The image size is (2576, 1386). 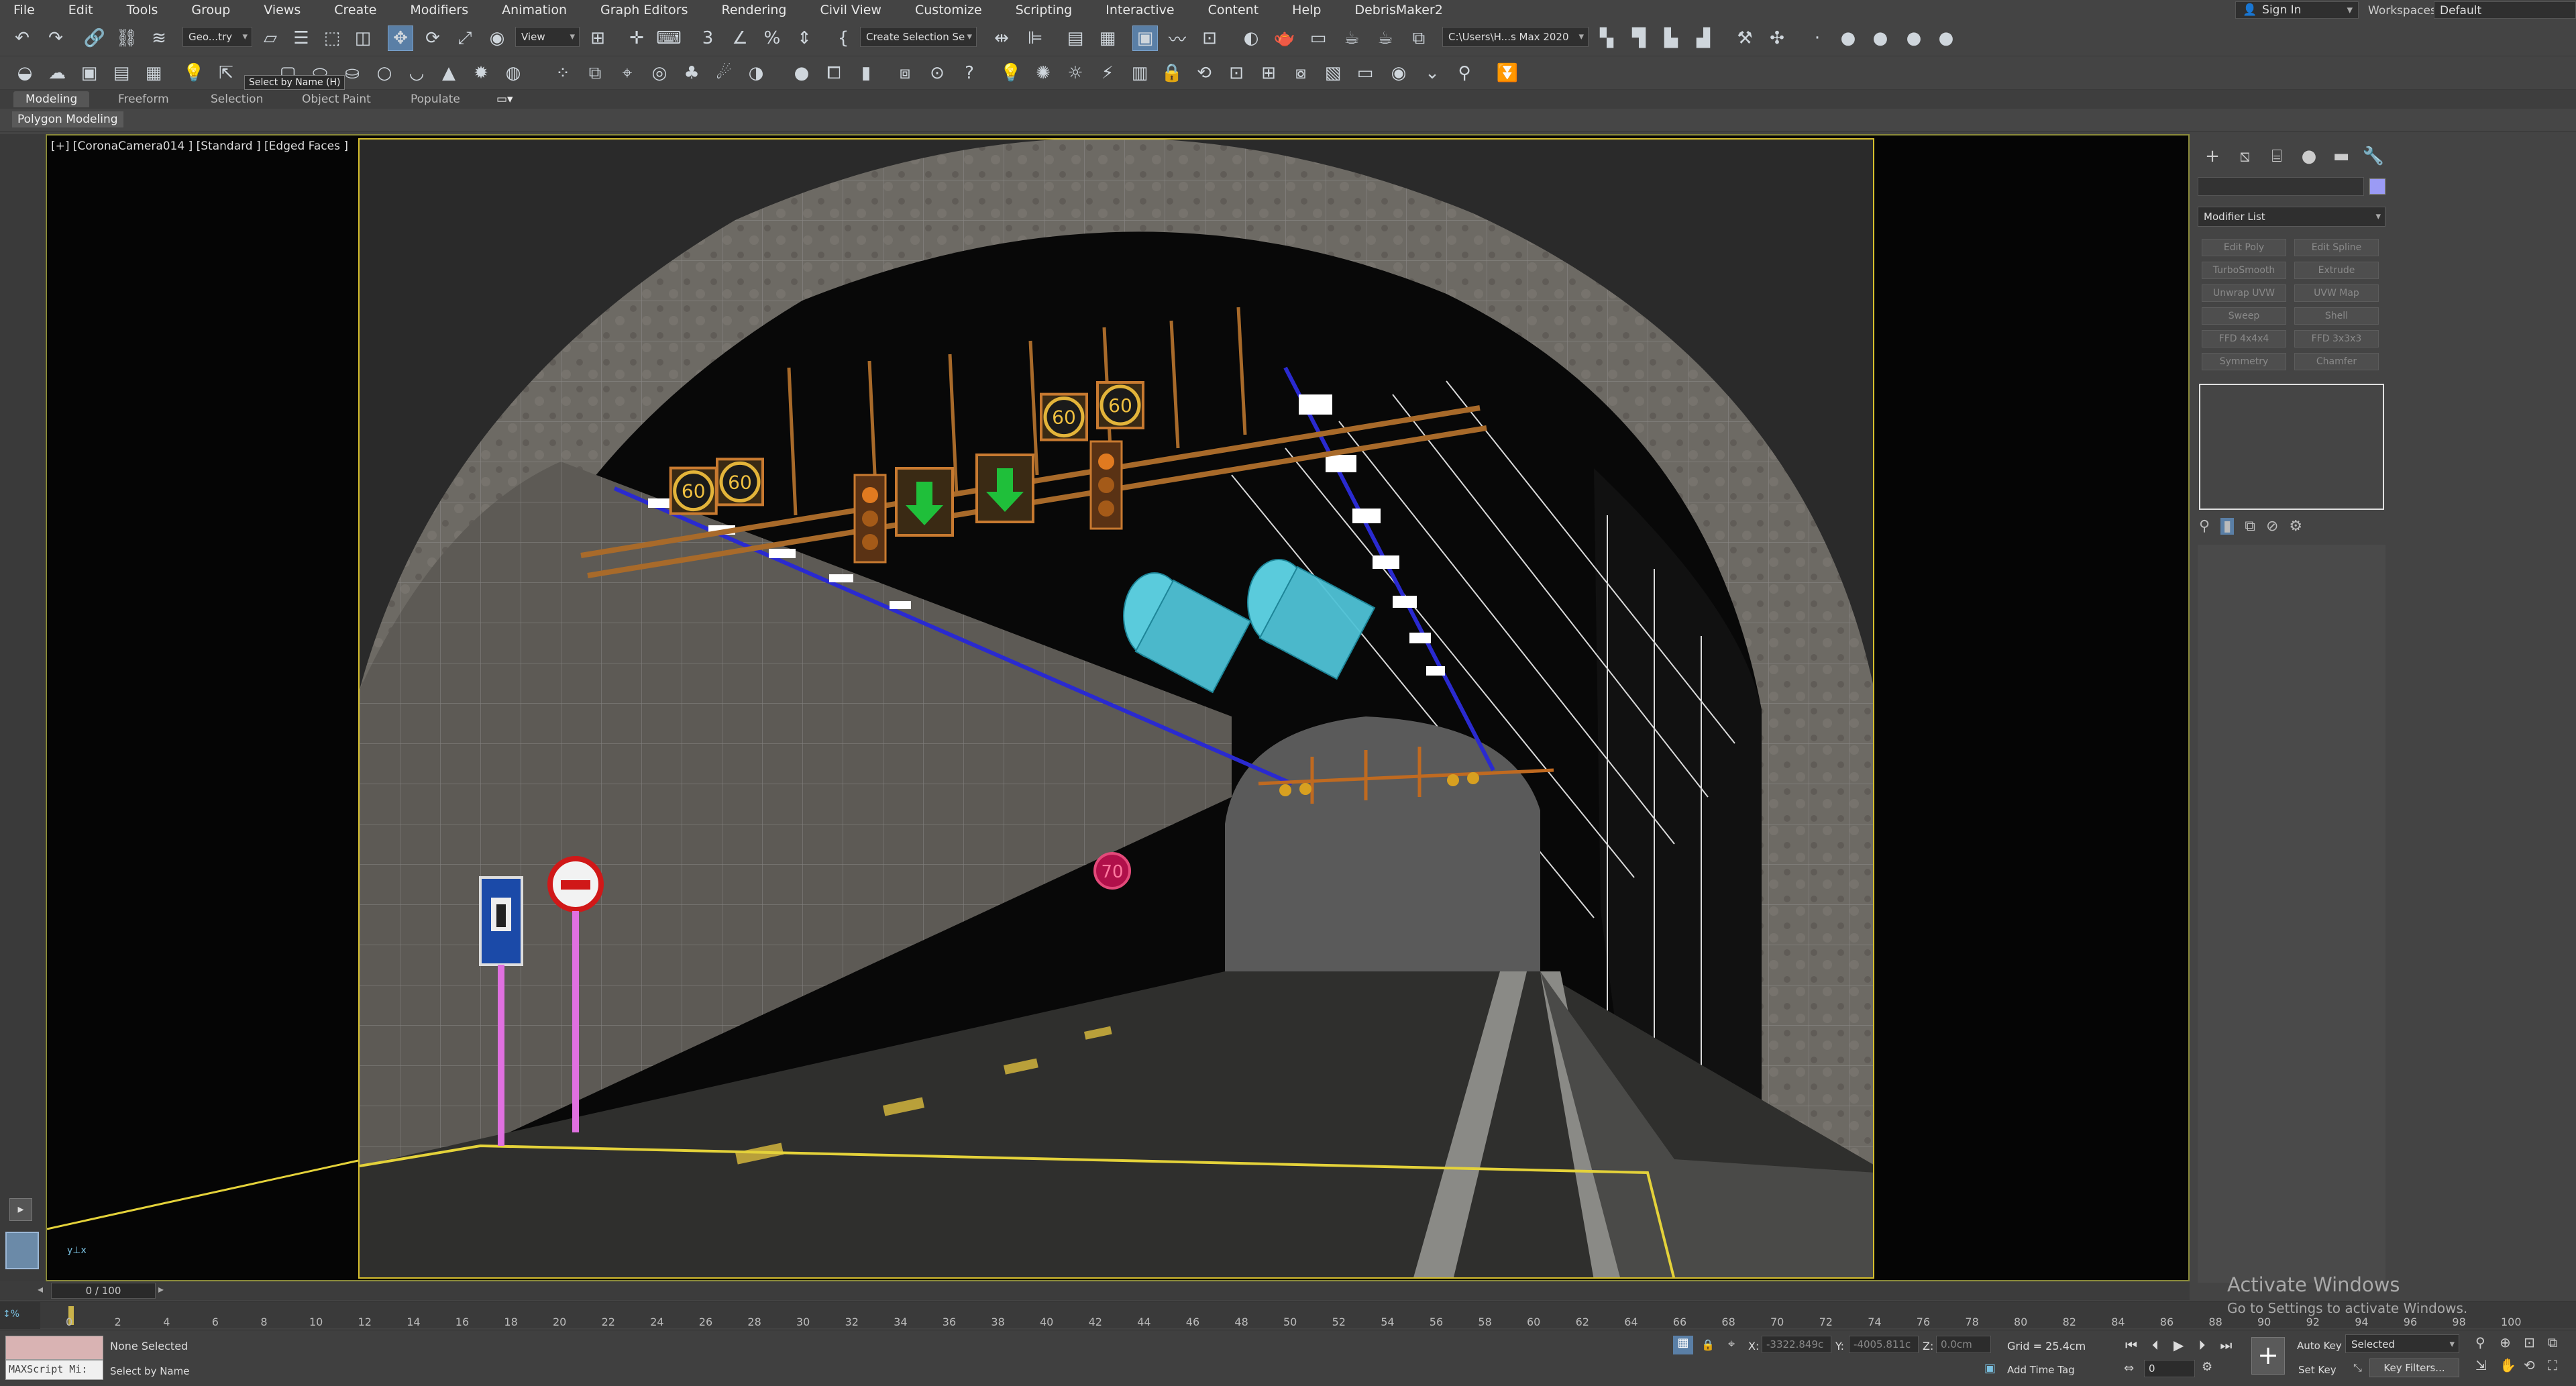 I want to click on select-by-name-icon: ☰, so click(x=301, y=38).